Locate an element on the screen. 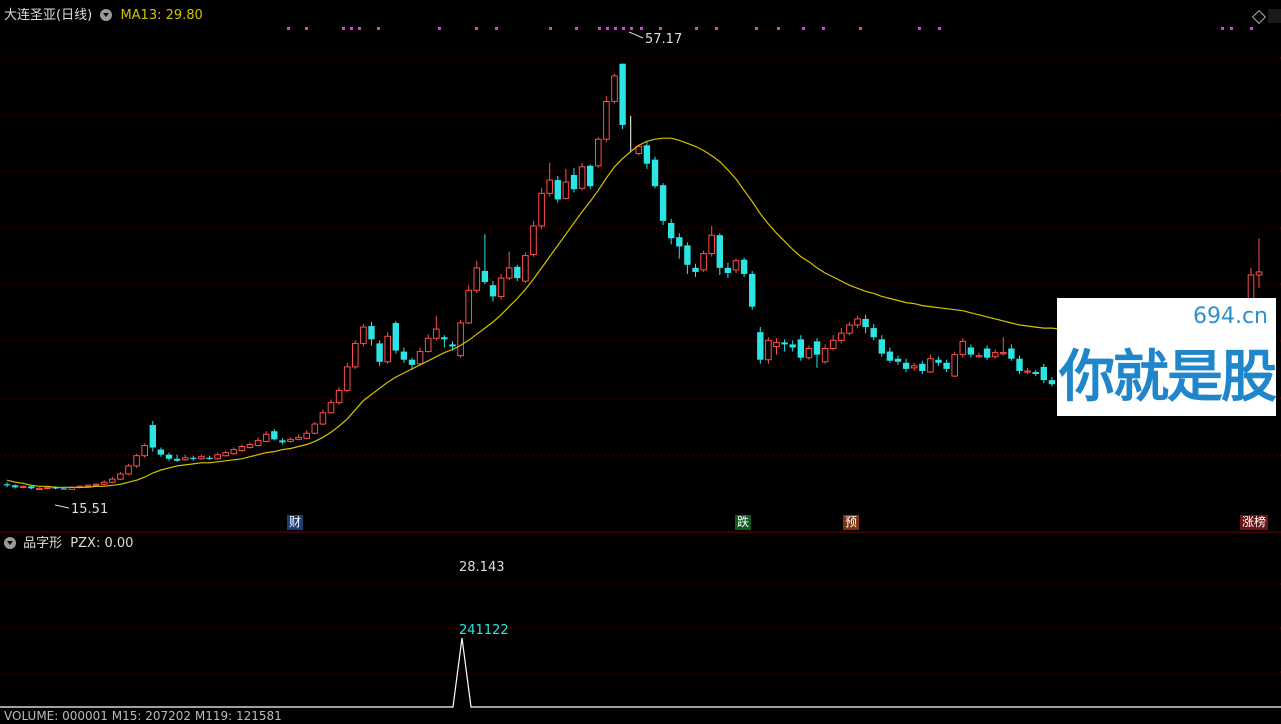  marker-zhangbang: 涨榜 is located at coordinates (1254, 522).